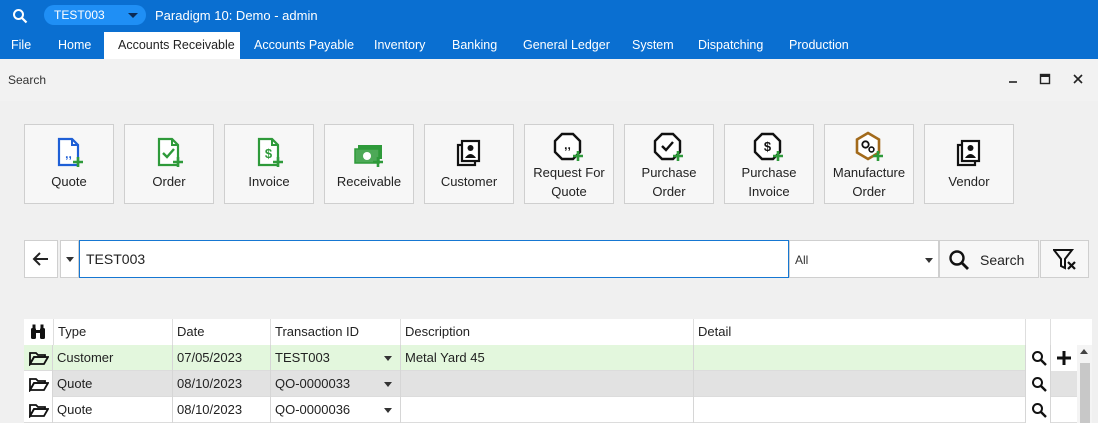 The width and height of the screenshot is (1098, 423). What do you see at coordinates (302, 357) in the screenshot?
I see `transaction-id-value: TEST003` at bounding box center [302, 357].